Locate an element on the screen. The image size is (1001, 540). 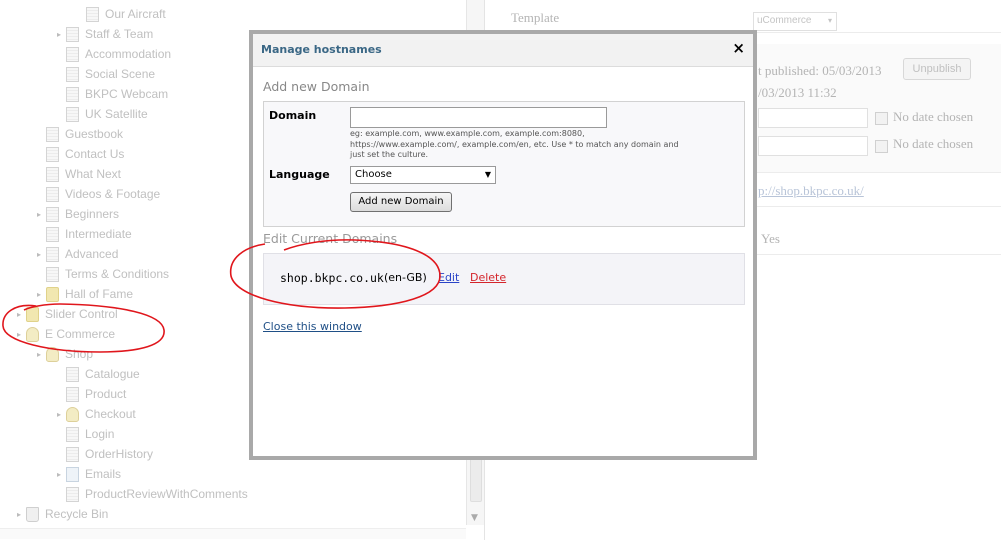
tree-node: ▸ Checkout is located at coordinates (95, 414).